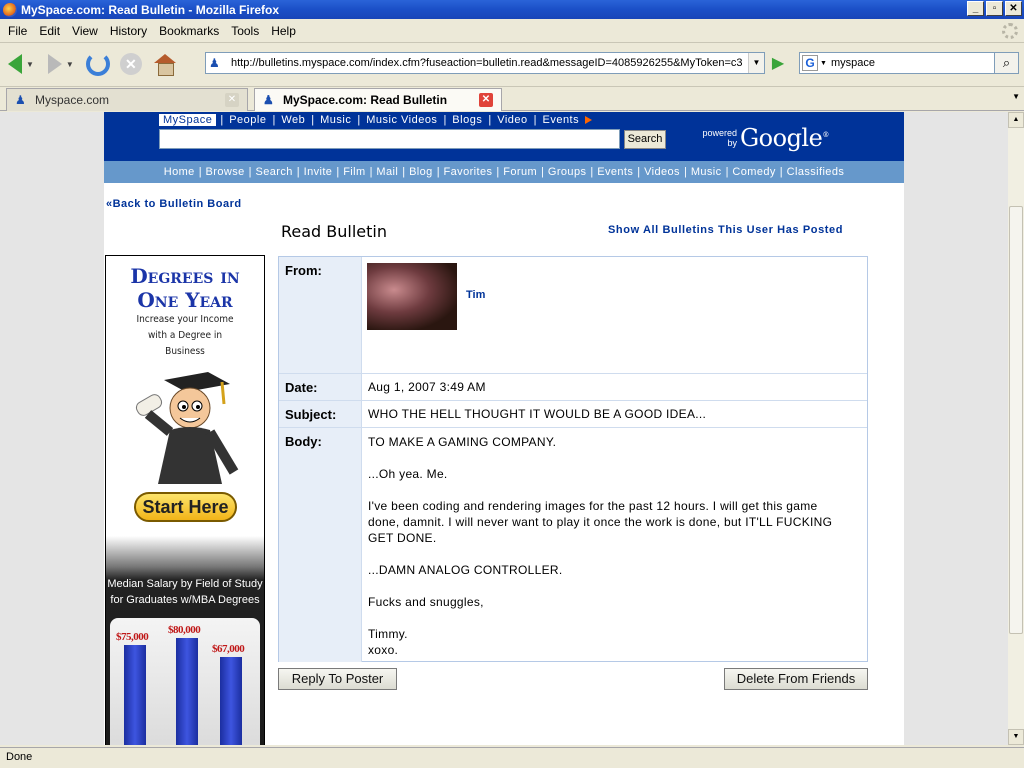 The width and height of the screenshot is (1024, 768). Describe the element at coordinates (247, 120) in the screenshot. I see `toplink-people: People` at that location.